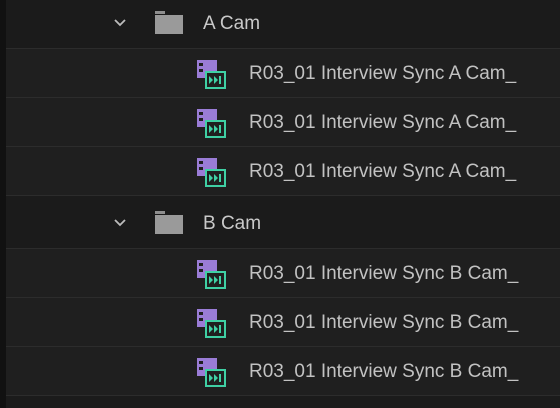 Image resolution: width=560 pixels, height=408 pixels. I want to click on bin-label: A Cam, so click(232, 23).